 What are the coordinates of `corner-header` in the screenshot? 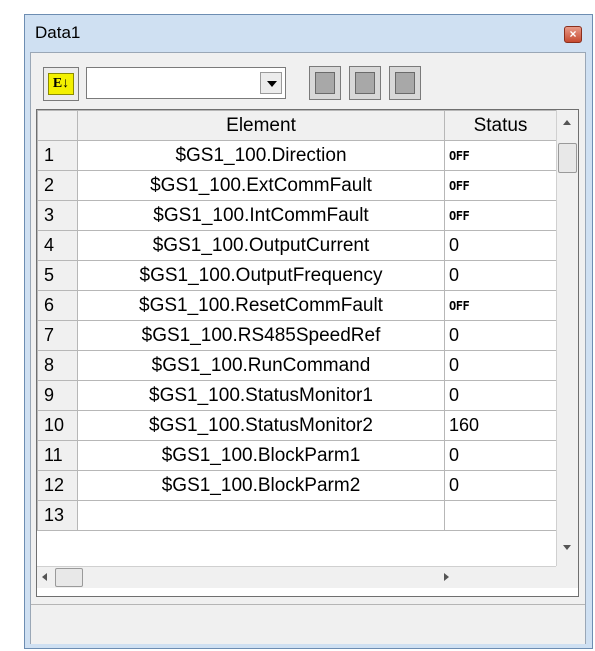 It's located at (57, 125).